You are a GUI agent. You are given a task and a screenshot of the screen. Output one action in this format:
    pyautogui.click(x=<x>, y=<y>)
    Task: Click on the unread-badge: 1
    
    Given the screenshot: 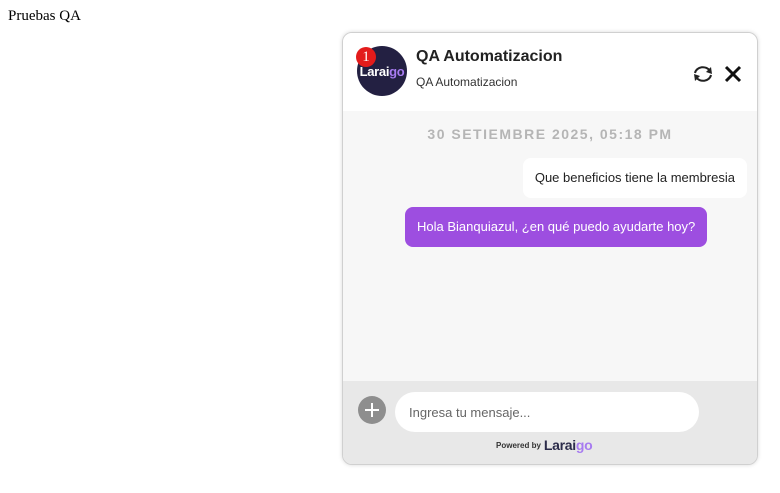 What is the action you would take?
    pyautogui.click(x=366, y=57)
    